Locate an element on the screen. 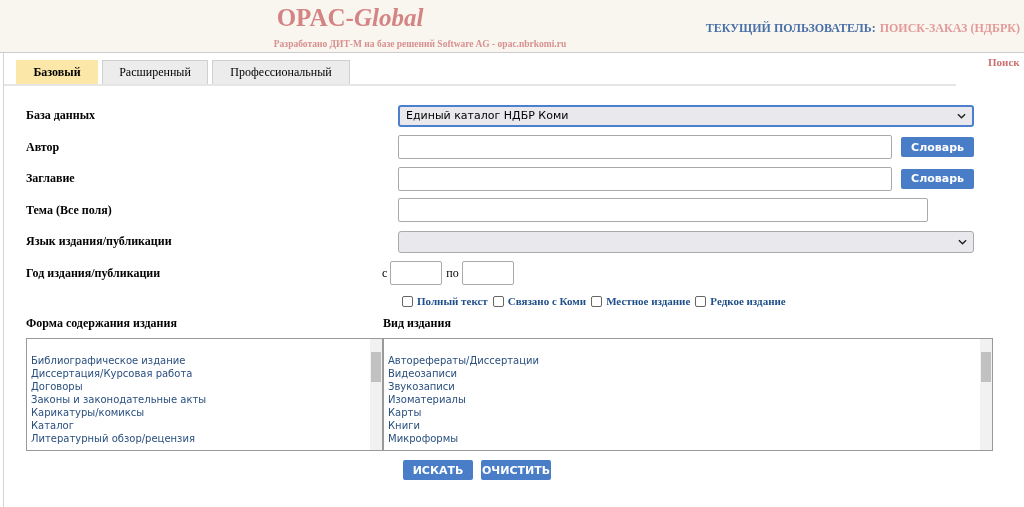  user-label: ТЕКУЩИЙ ПОЛЬЗОВАТЕЛЬ: is located at coordinates (790, 28).